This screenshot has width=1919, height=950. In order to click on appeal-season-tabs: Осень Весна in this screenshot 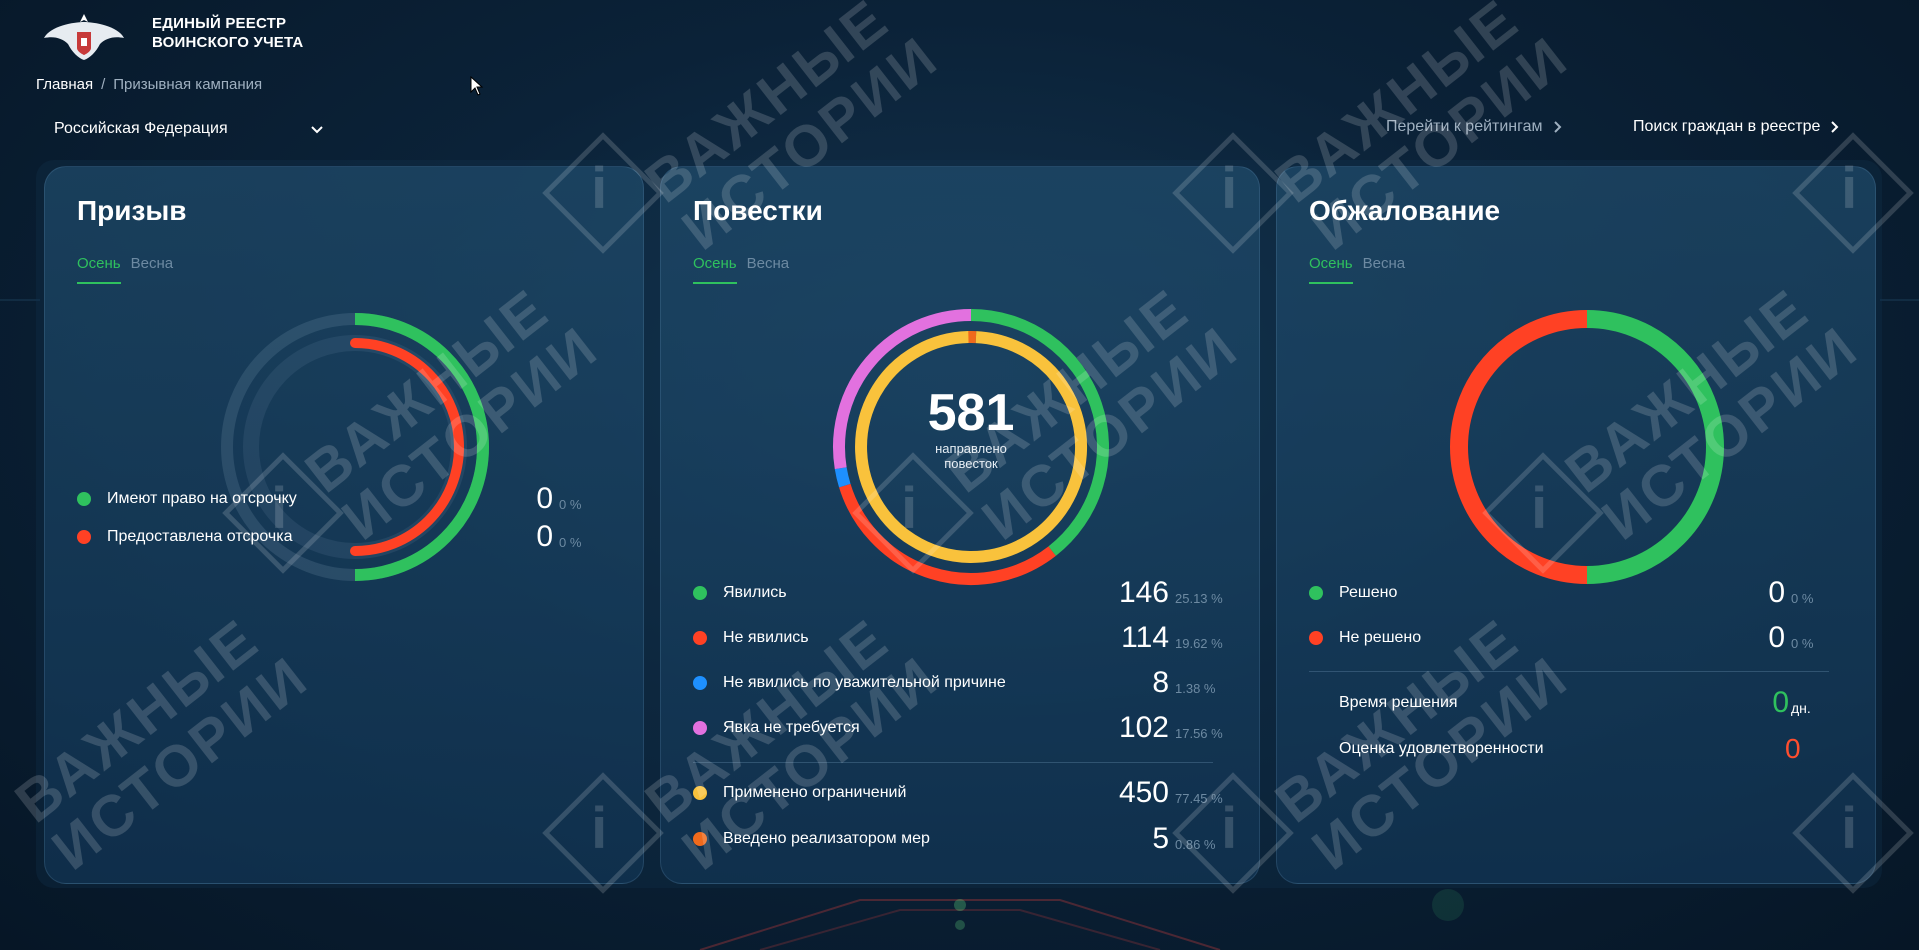, I will do `click(1357, 269)`.